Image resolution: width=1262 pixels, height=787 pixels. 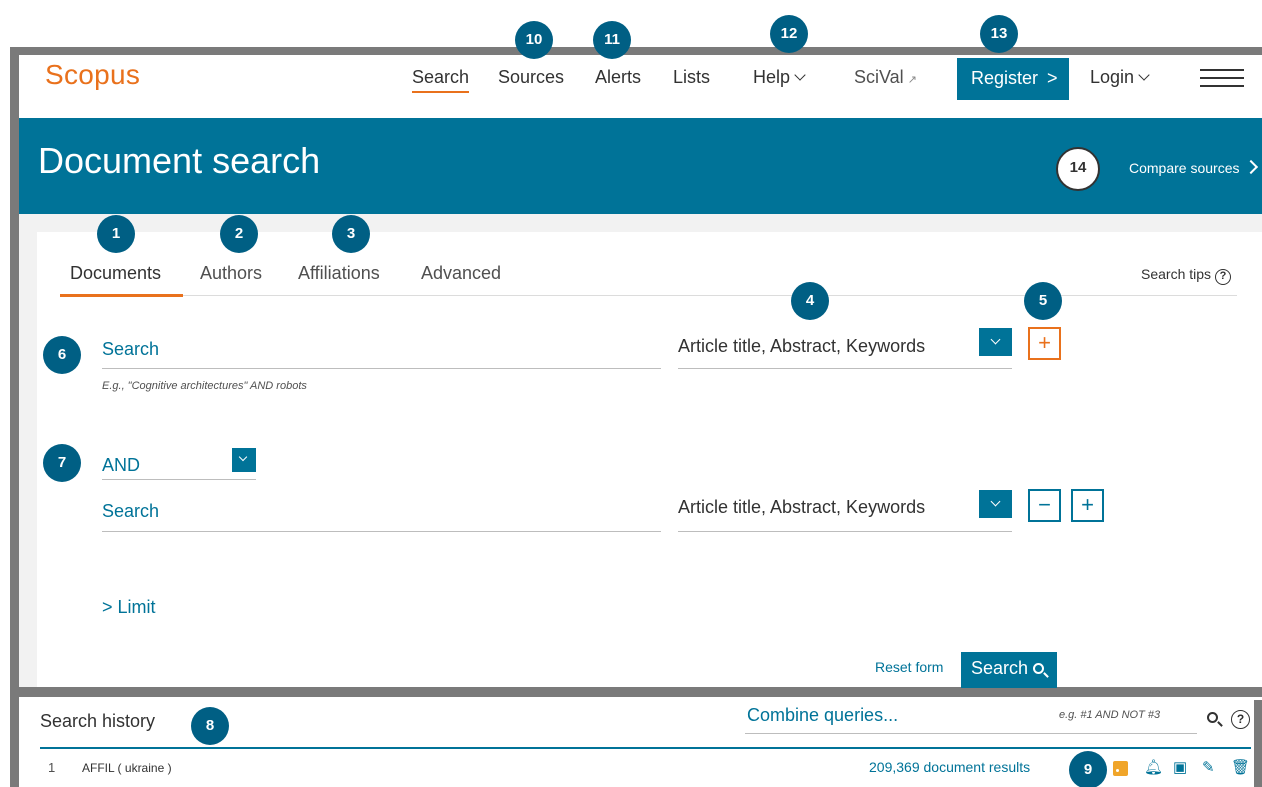 I want to click on history-row-number: 1, so click(x=52, y=767).